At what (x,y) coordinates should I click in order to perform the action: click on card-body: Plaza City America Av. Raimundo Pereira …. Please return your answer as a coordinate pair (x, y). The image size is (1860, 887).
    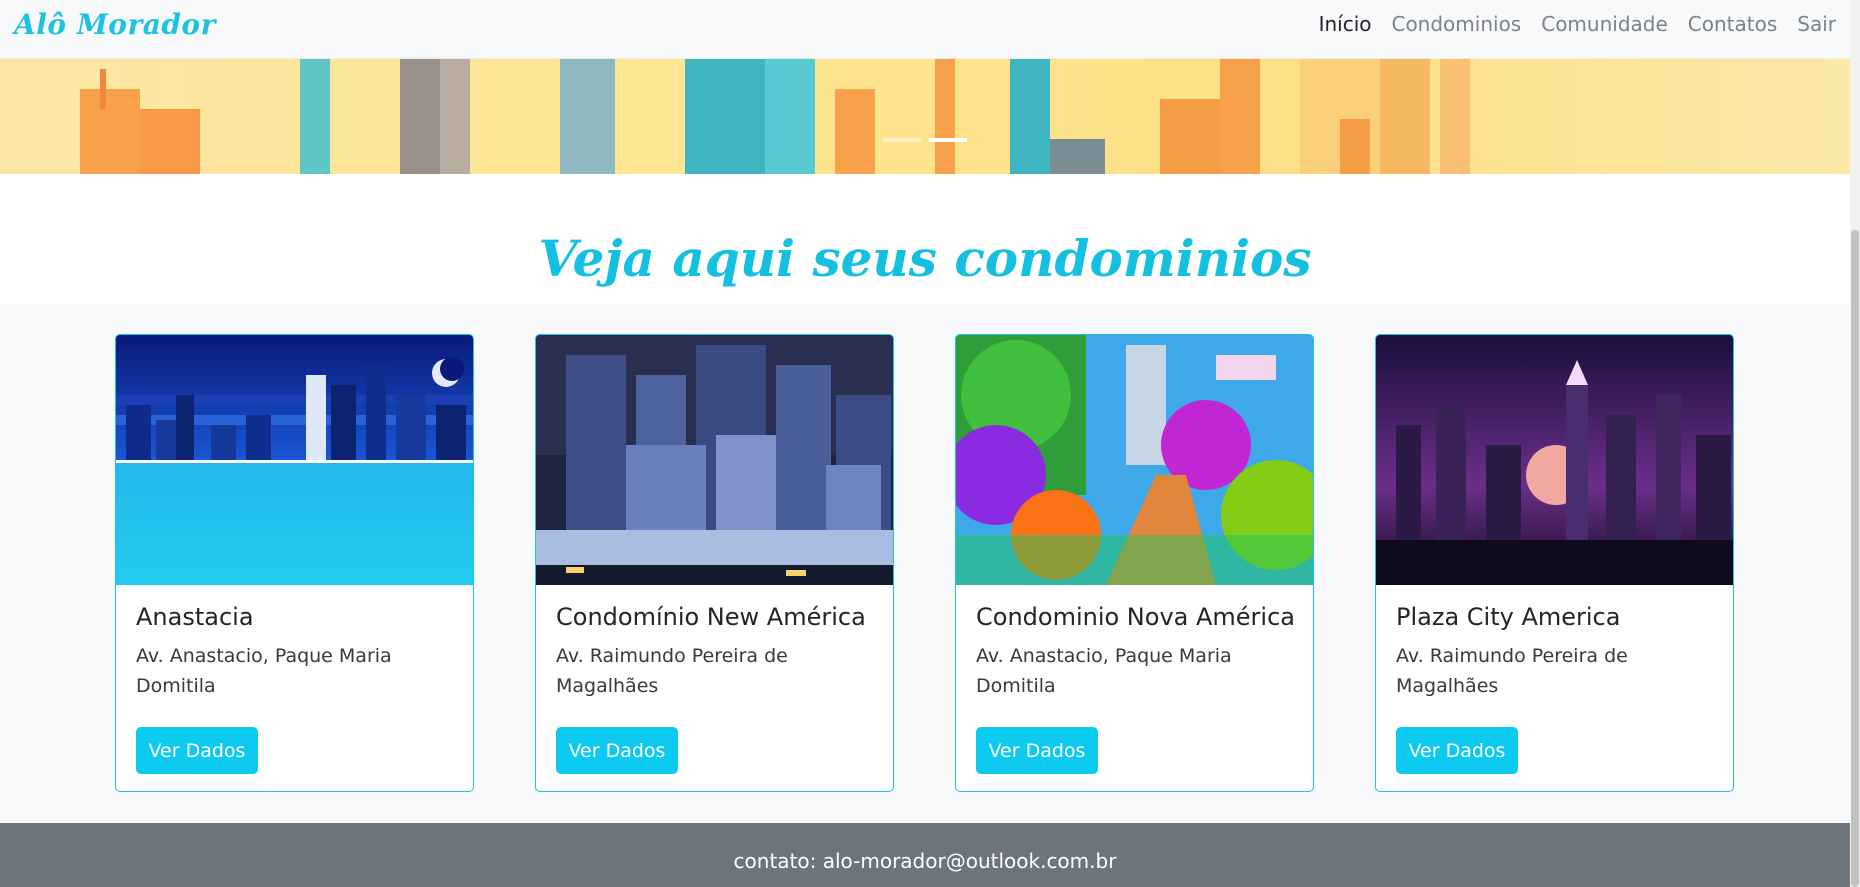
    Looking at the image, I should click on (1555, 652).